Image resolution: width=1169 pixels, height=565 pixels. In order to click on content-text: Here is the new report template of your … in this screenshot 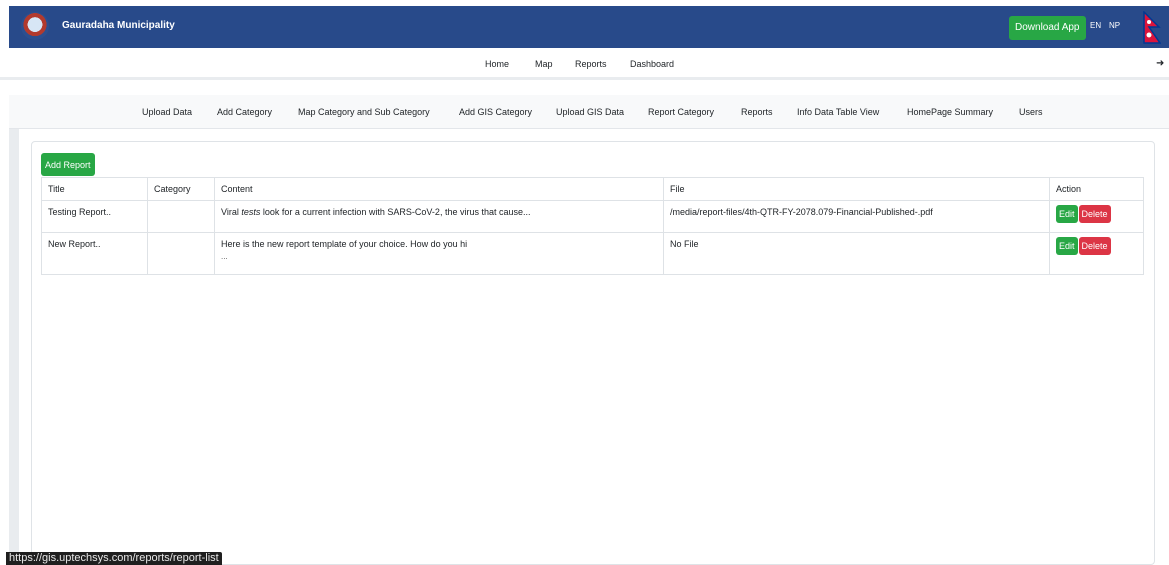, I will do `click(344, 244)`.